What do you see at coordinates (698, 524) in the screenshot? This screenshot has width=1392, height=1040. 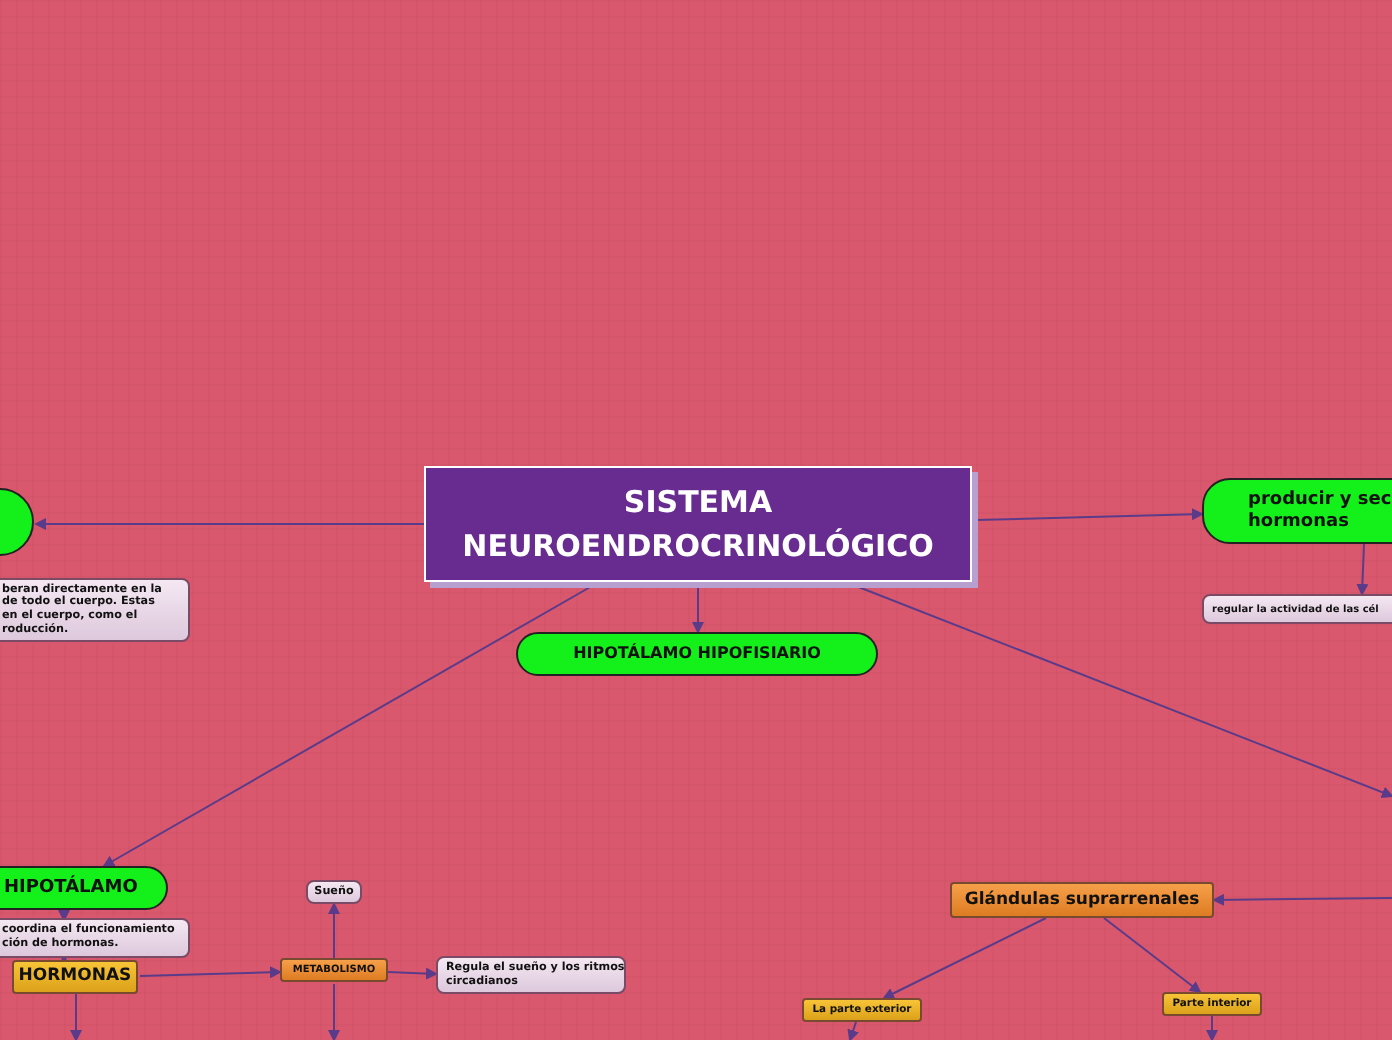 I see `central-topic: SISTEMA NEUROENDROCRINOLÓGICO` at bounding box center [698, 524].